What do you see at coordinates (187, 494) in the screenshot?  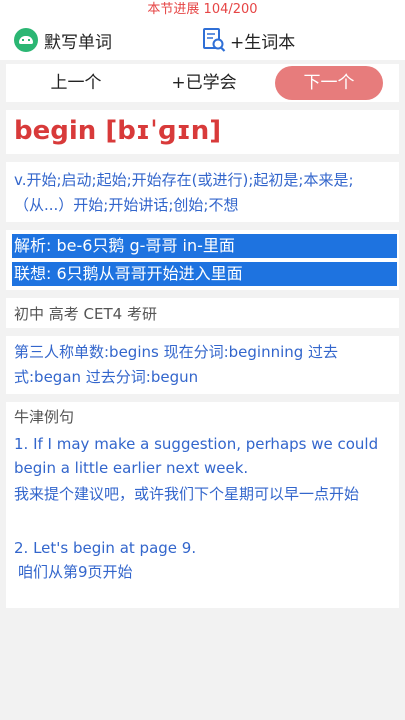 I see `example-sentence-cn: 我来提个建议吧，或许我们下个星期可以早一点开始` at bounding box center [187, 494].